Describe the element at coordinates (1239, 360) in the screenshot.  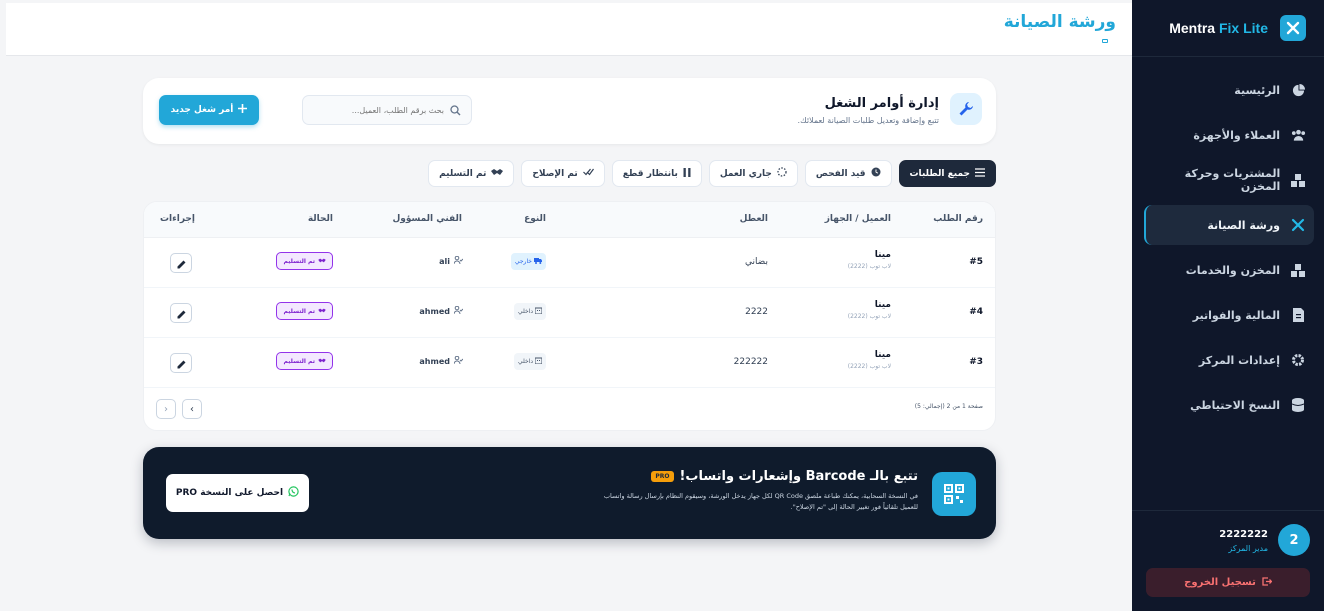
I see `sidebar-item-label: إعدادات المركز` at that location.